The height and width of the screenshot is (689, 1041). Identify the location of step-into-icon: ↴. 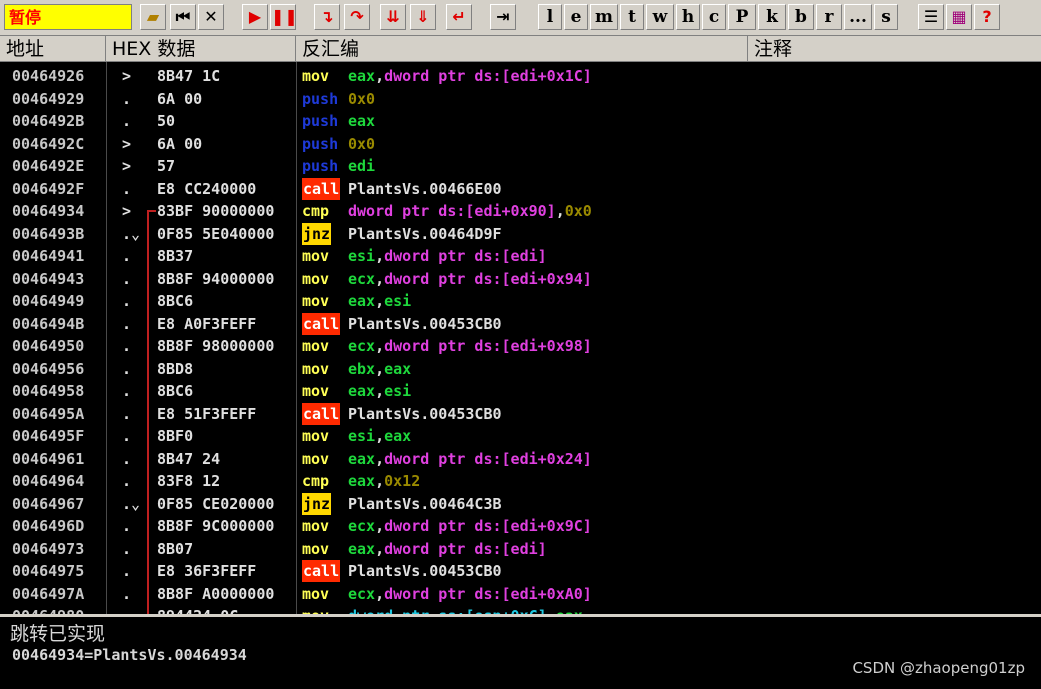
(327, 17).